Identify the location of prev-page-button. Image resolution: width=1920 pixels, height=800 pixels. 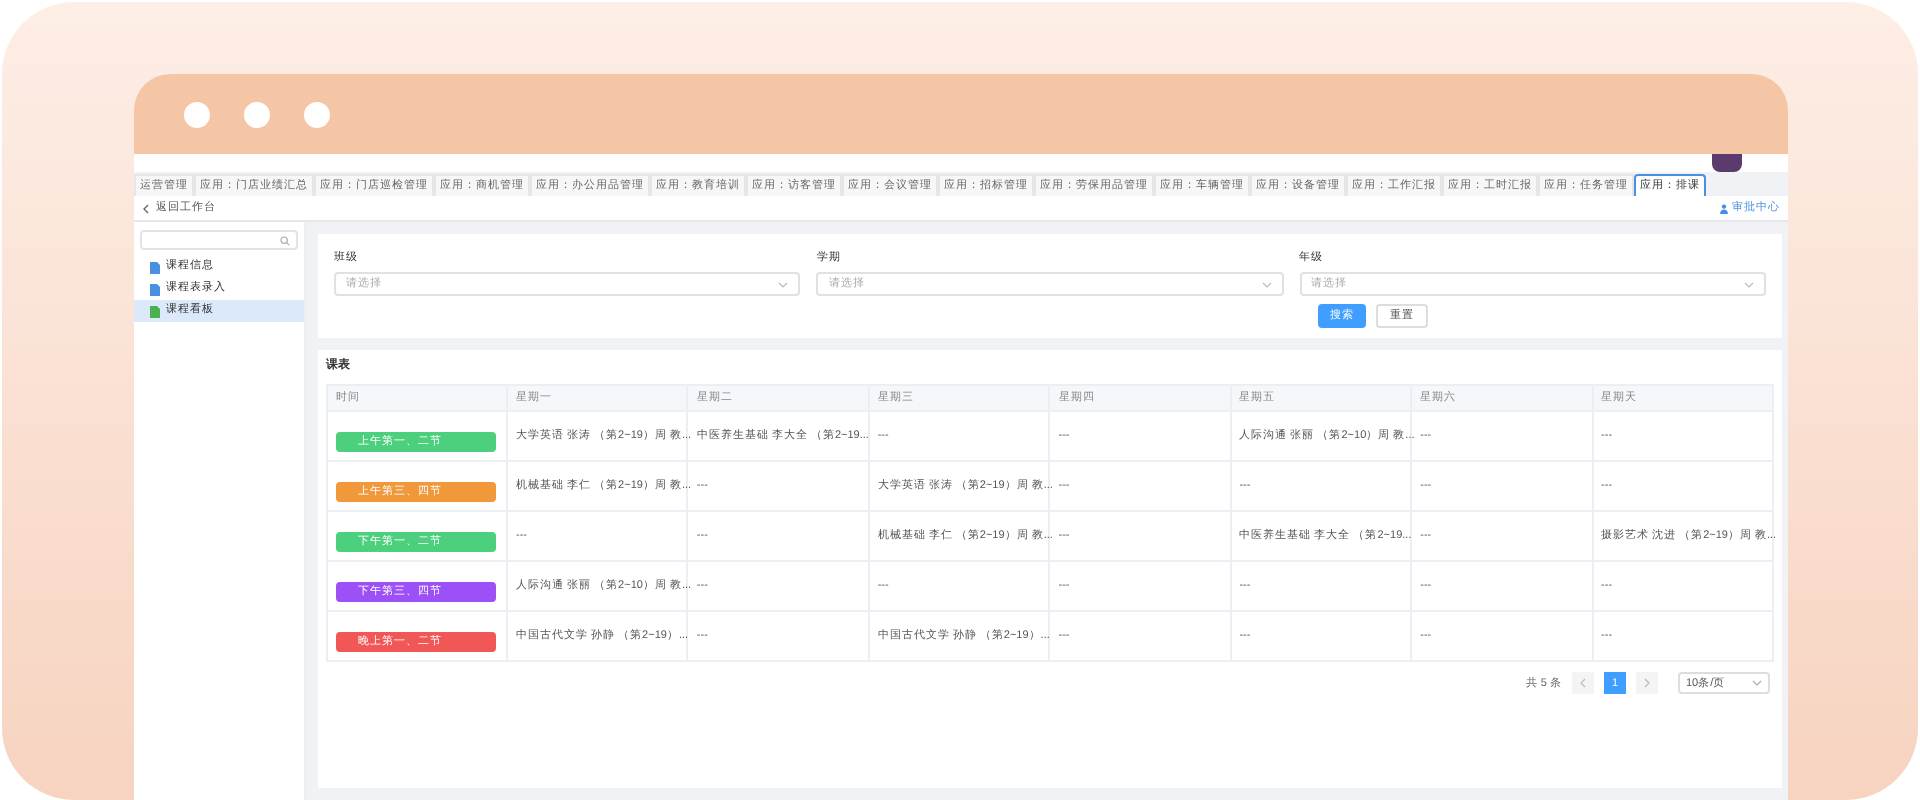
(1583, 683).